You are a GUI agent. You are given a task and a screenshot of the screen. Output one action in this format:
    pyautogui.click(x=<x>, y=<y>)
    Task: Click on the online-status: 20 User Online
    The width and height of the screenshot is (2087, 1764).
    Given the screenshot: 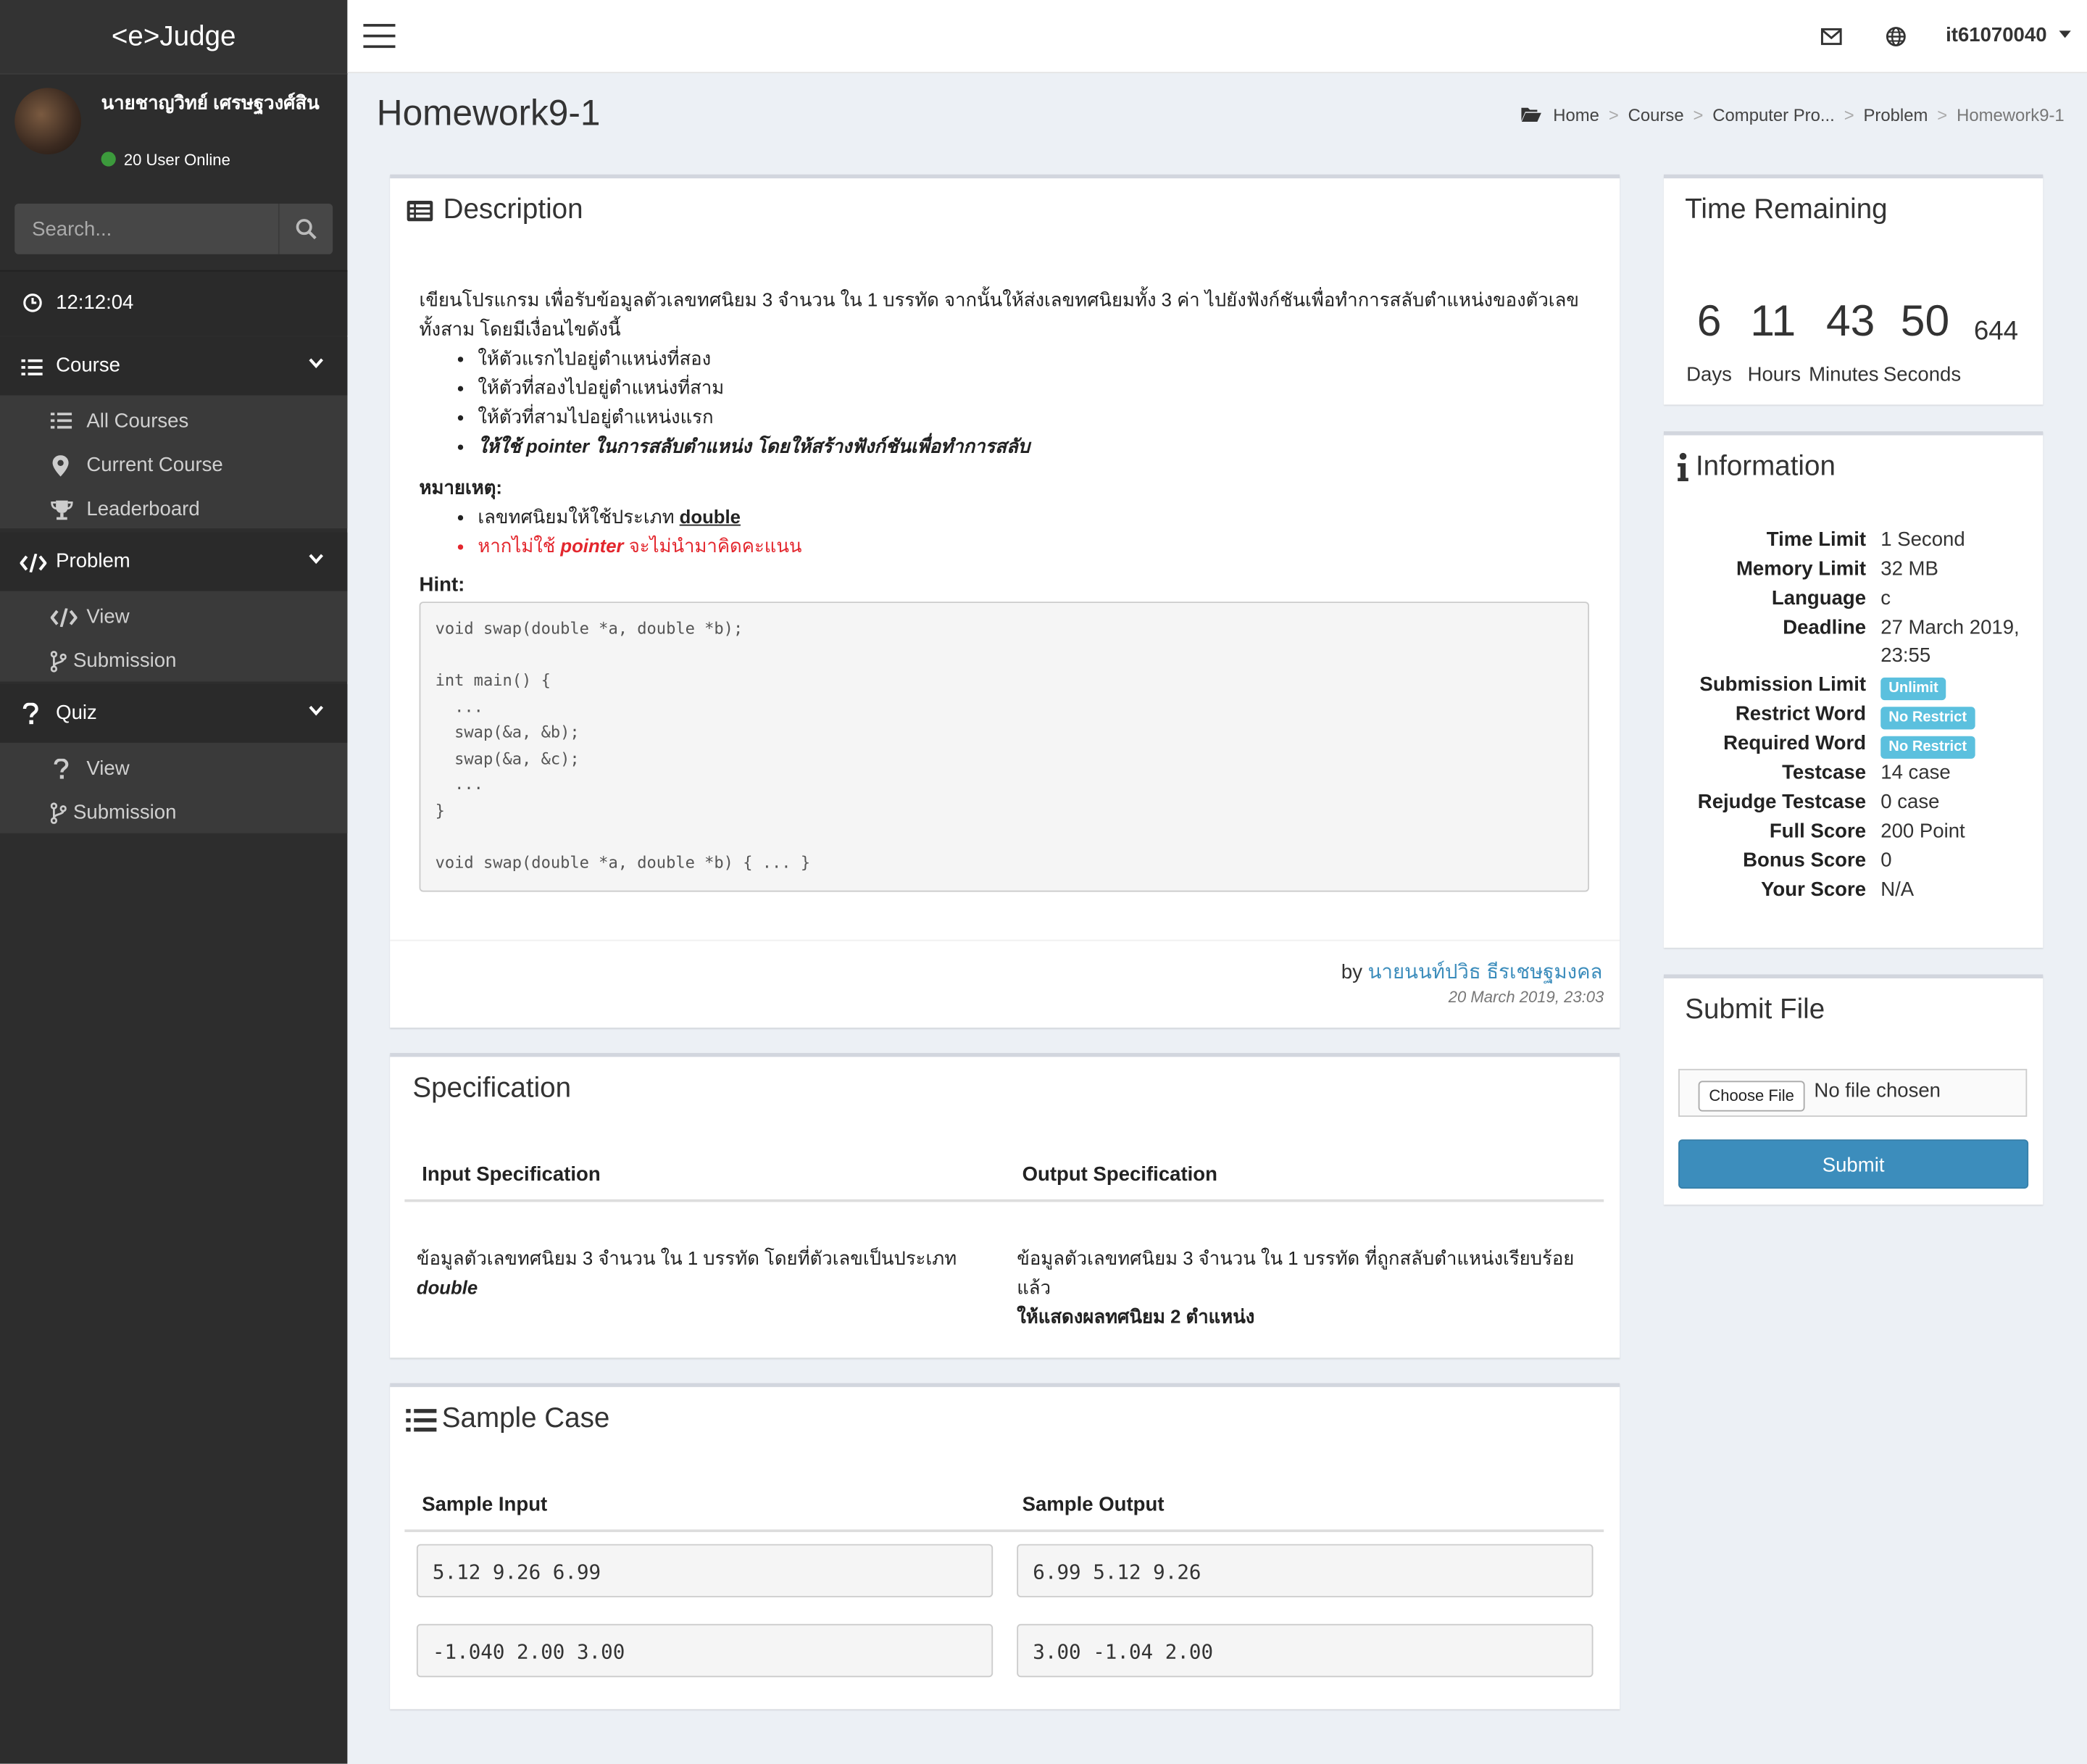 What is the action you would take?
    pyautogui.click(x=165, y=160)
    